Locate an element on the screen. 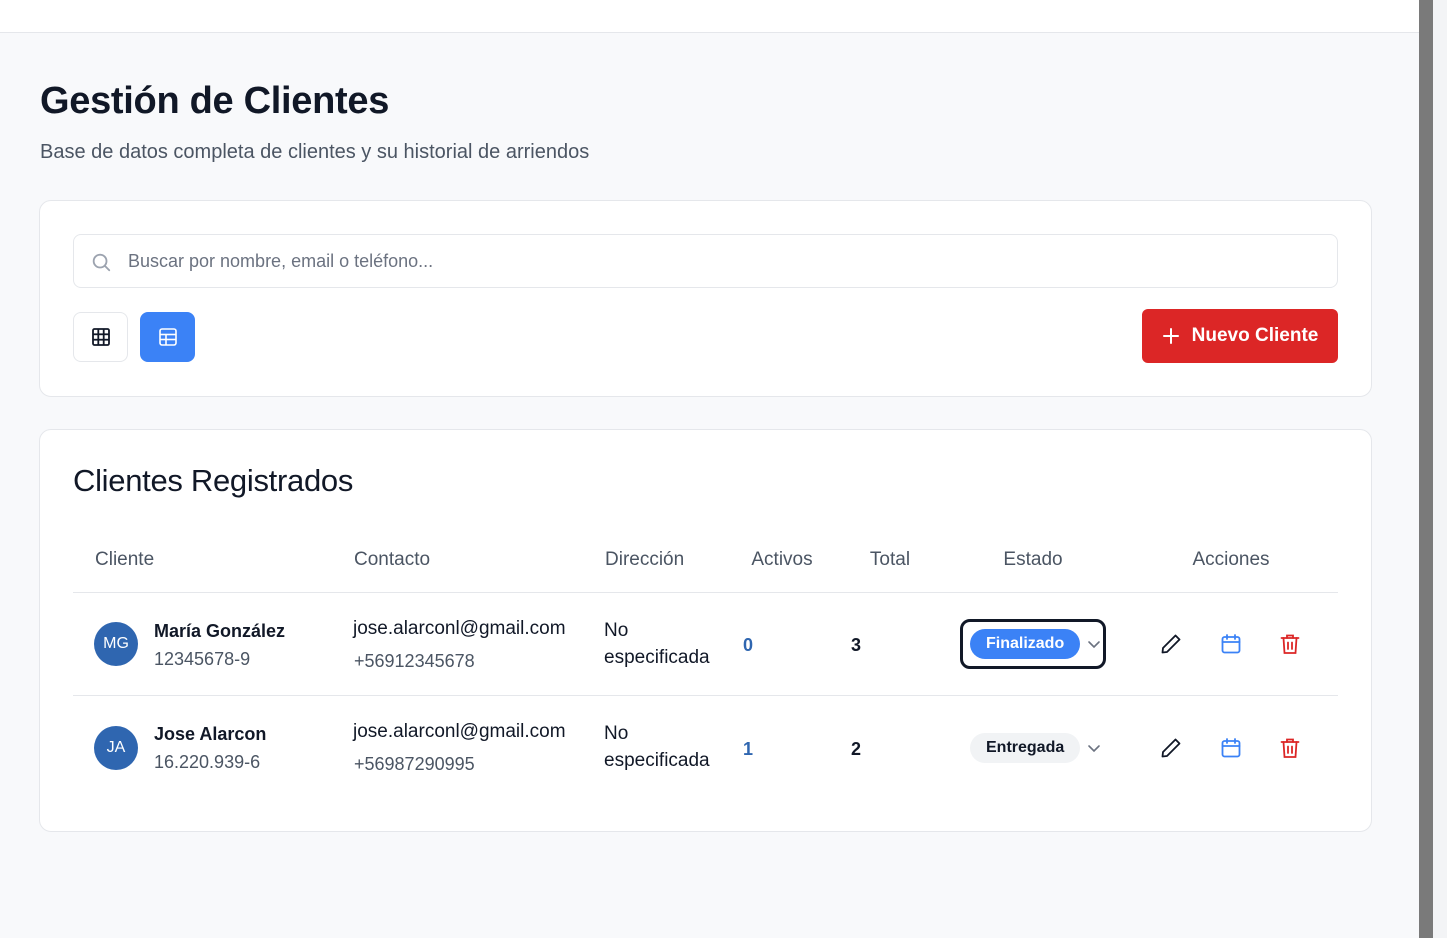 This screenshot has width=1447, height=938. grid-icon is located at coordinates (100, 337).